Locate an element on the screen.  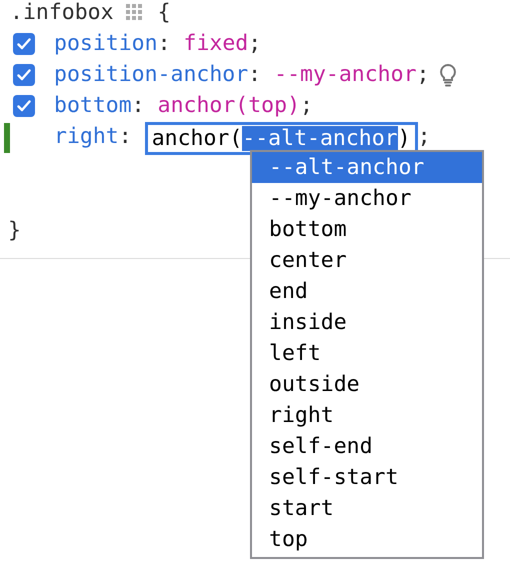
grid-icon is located at coordinates (135, 13).